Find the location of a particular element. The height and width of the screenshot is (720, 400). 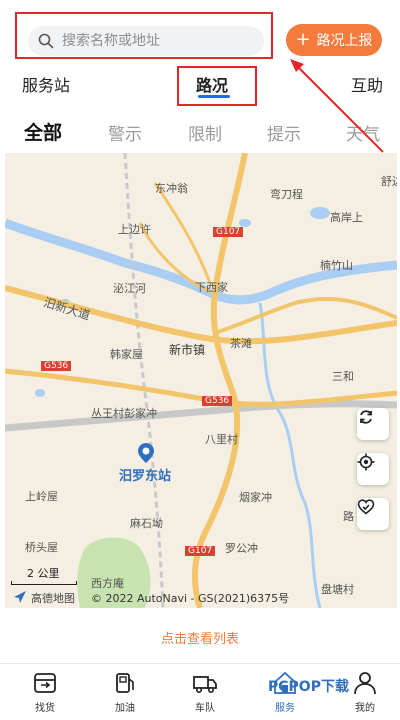

favorite-button is located at coordinates (373, 514).